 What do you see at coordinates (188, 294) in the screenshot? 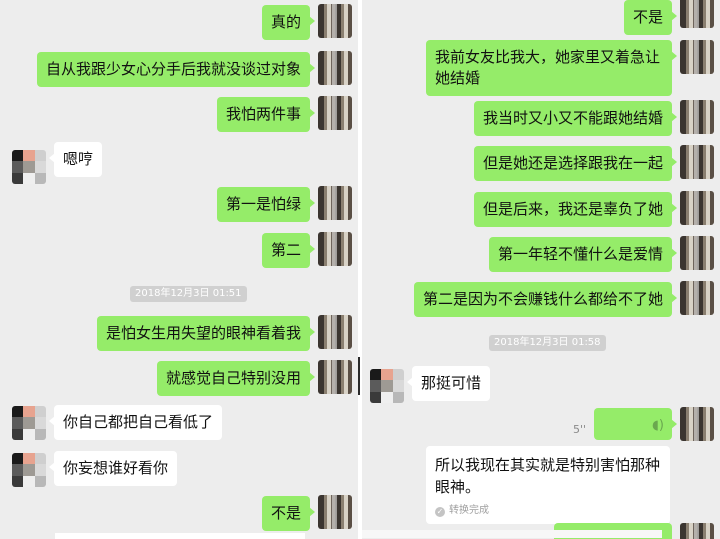
I see `timestamp: 2018年12月3日 01:51` at bounding box center [188, 294].